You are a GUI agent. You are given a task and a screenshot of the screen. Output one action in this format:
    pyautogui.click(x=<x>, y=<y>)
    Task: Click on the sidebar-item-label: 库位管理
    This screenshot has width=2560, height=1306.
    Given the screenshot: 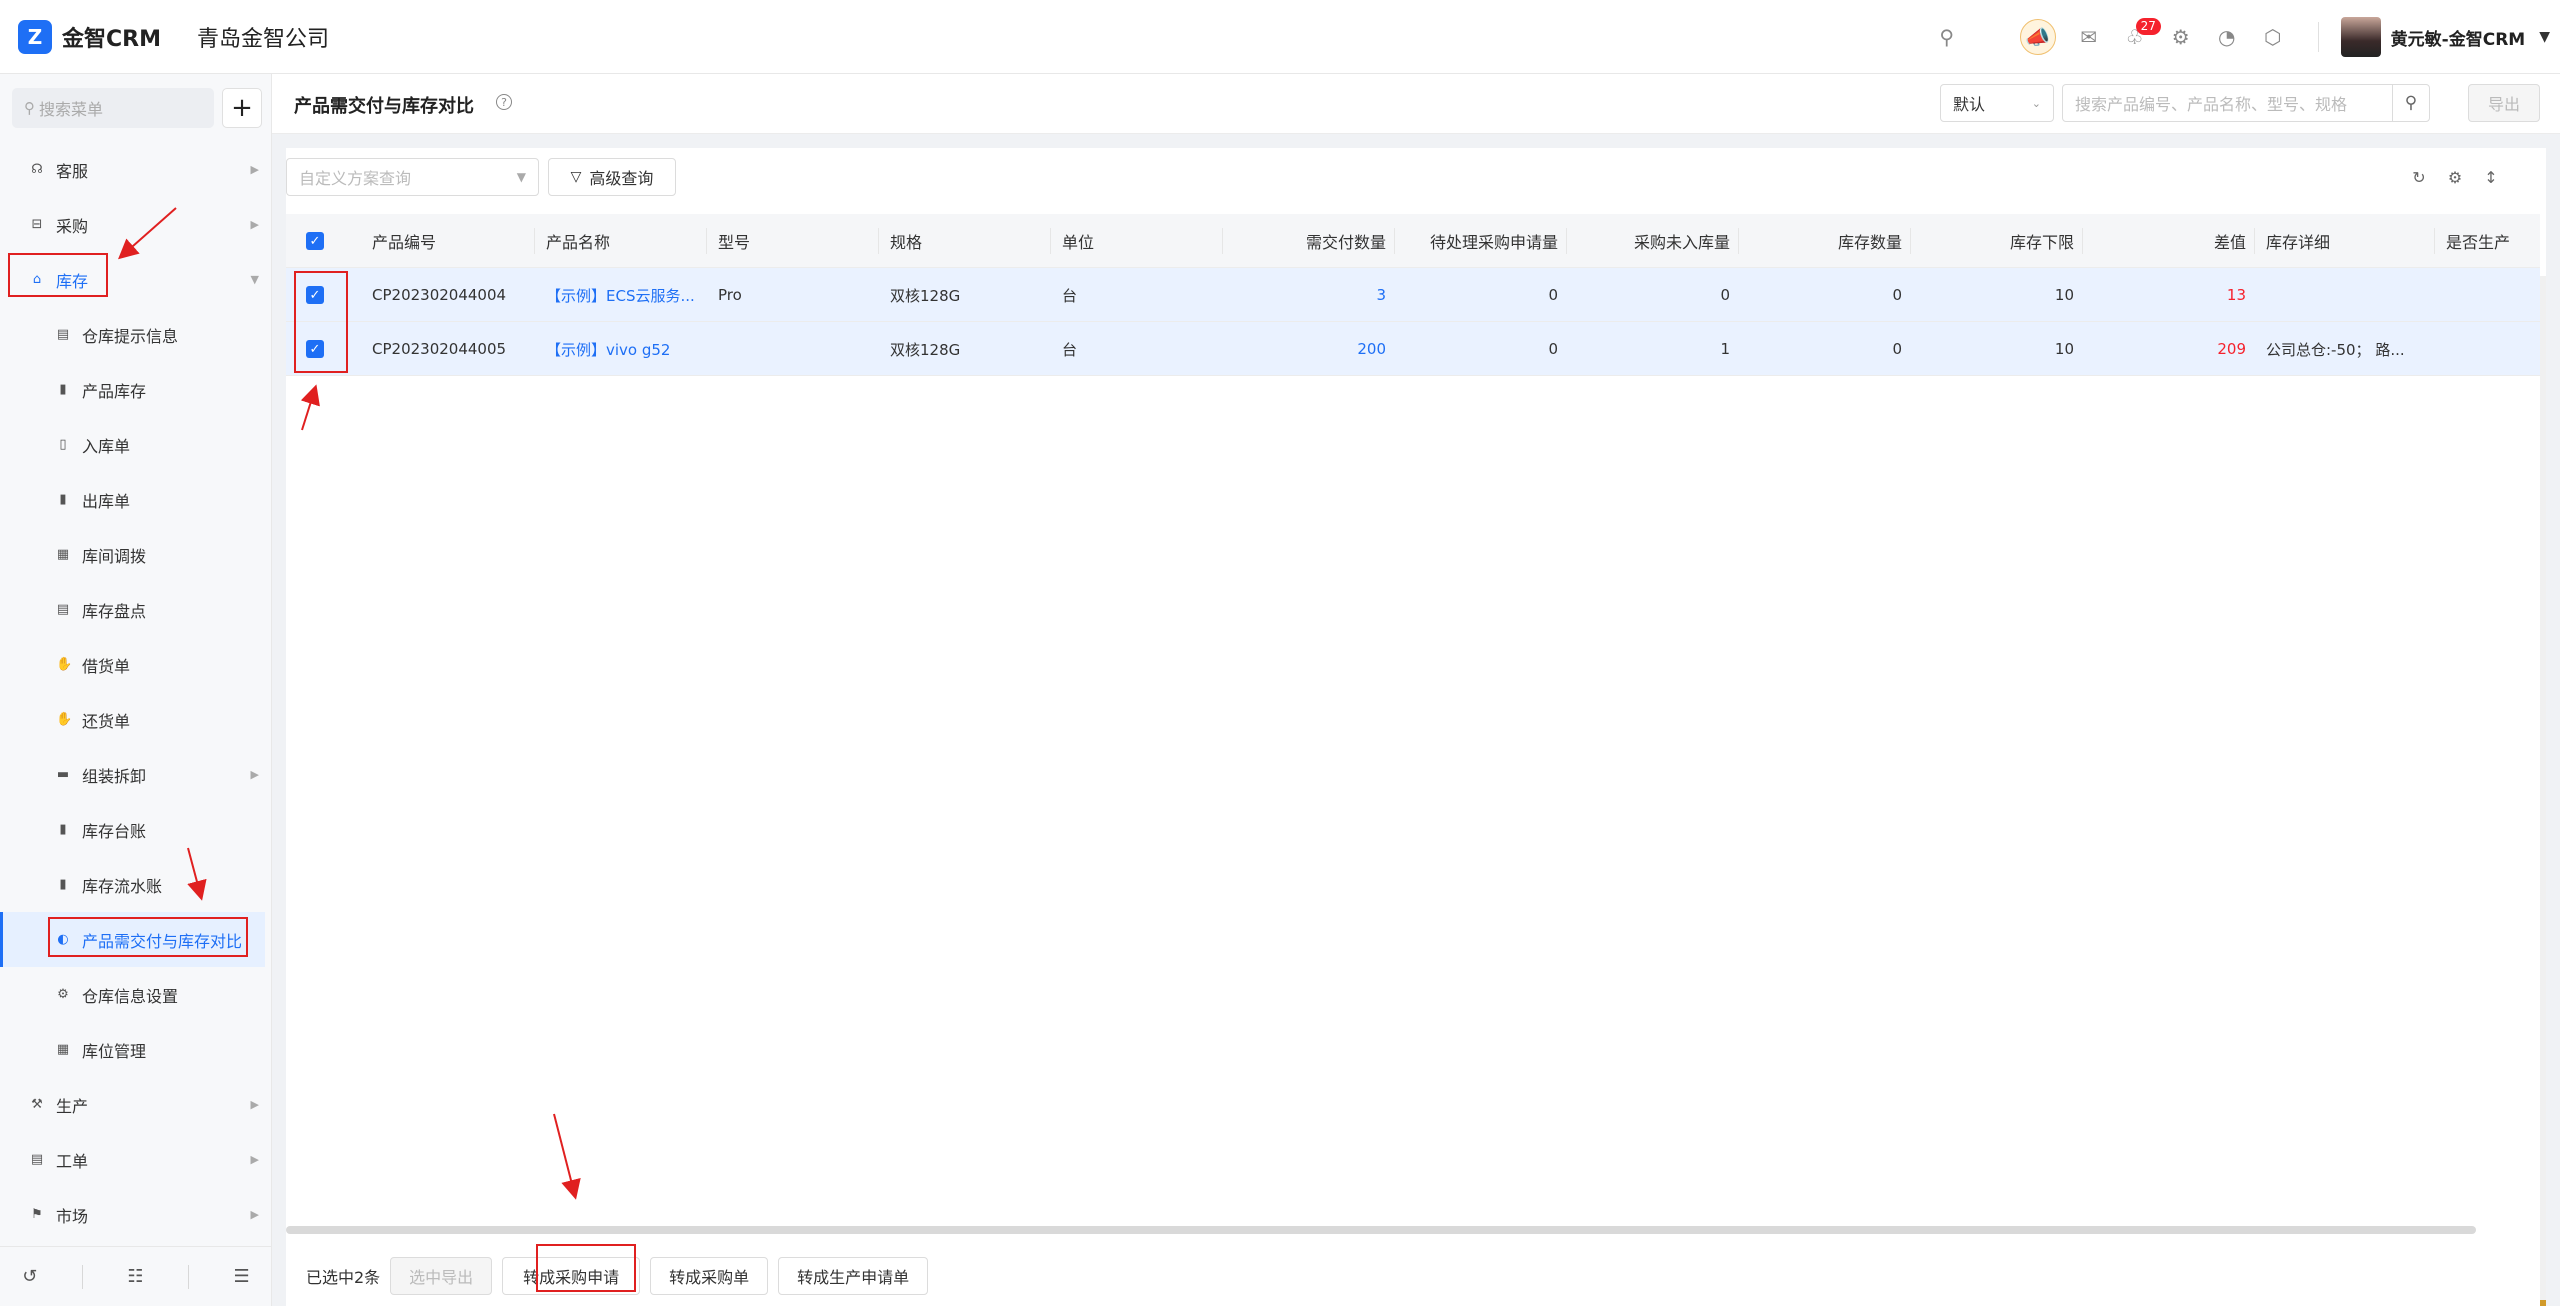 What is the action you would take?
    pyautogui.click(x=114, y=1051)
    